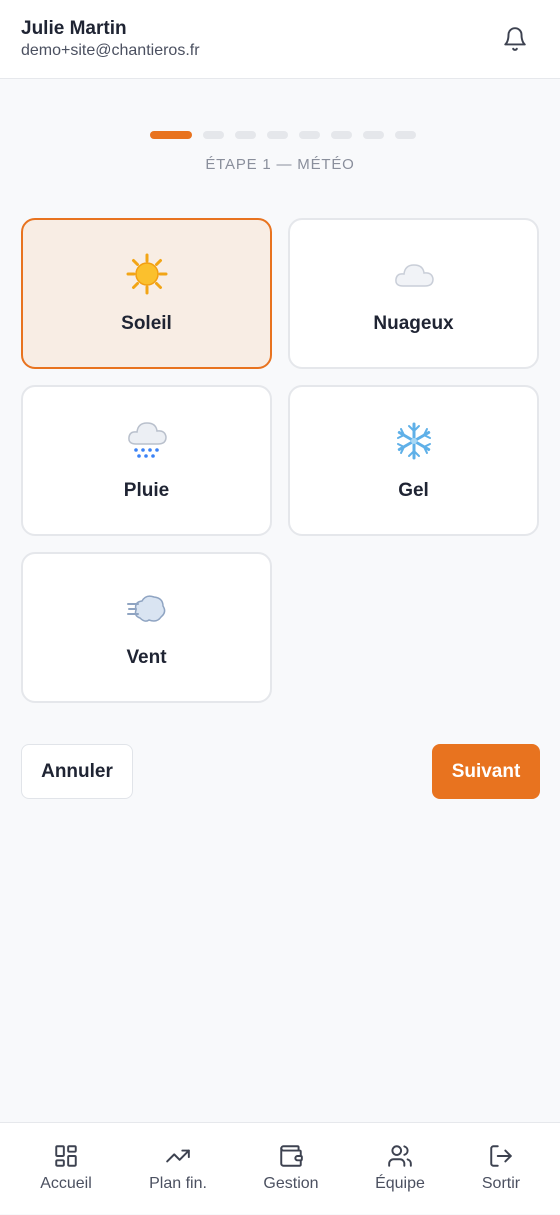 The width and height of the screenshot is (560, 1215). I want to click on weather-option-gel: Gel, so click(413, 460).